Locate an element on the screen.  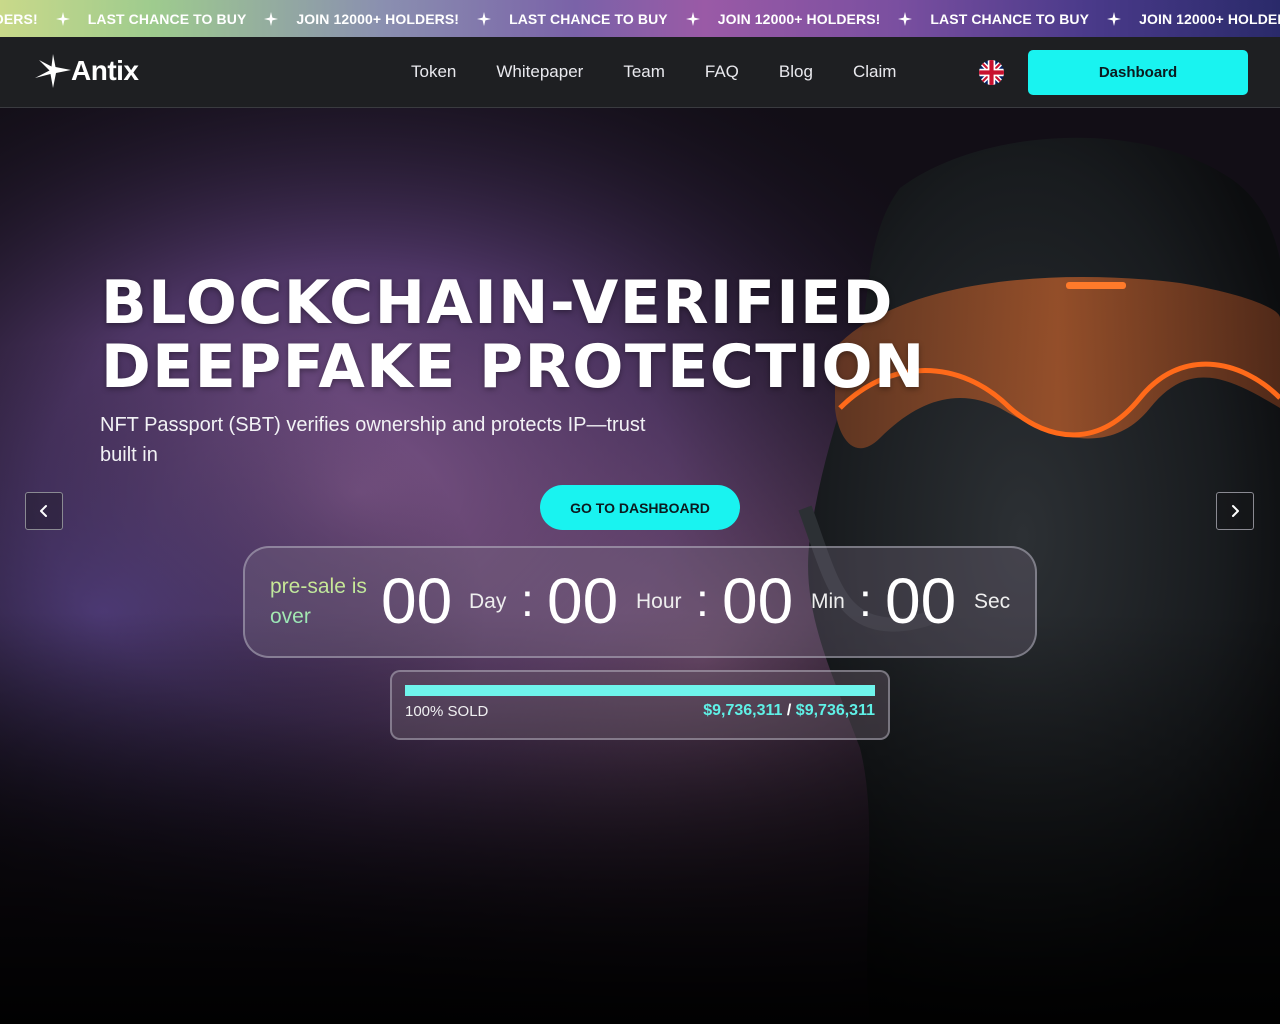
star-logo-icon is located at coordinates (53, 71).